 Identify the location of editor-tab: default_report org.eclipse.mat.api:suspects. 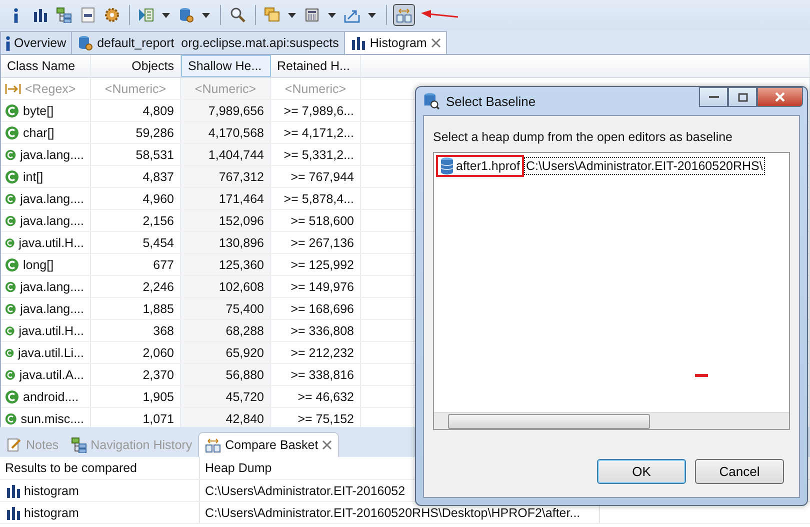
(208, 42).